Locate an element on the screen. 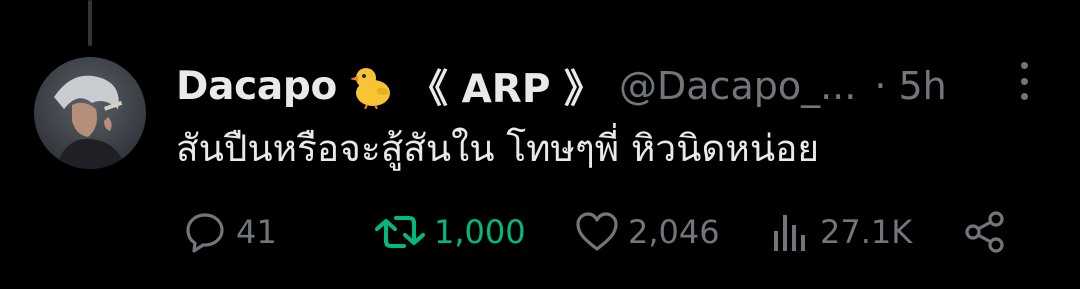  retweet-count: 1,000 is located at coordinates (480, 232).